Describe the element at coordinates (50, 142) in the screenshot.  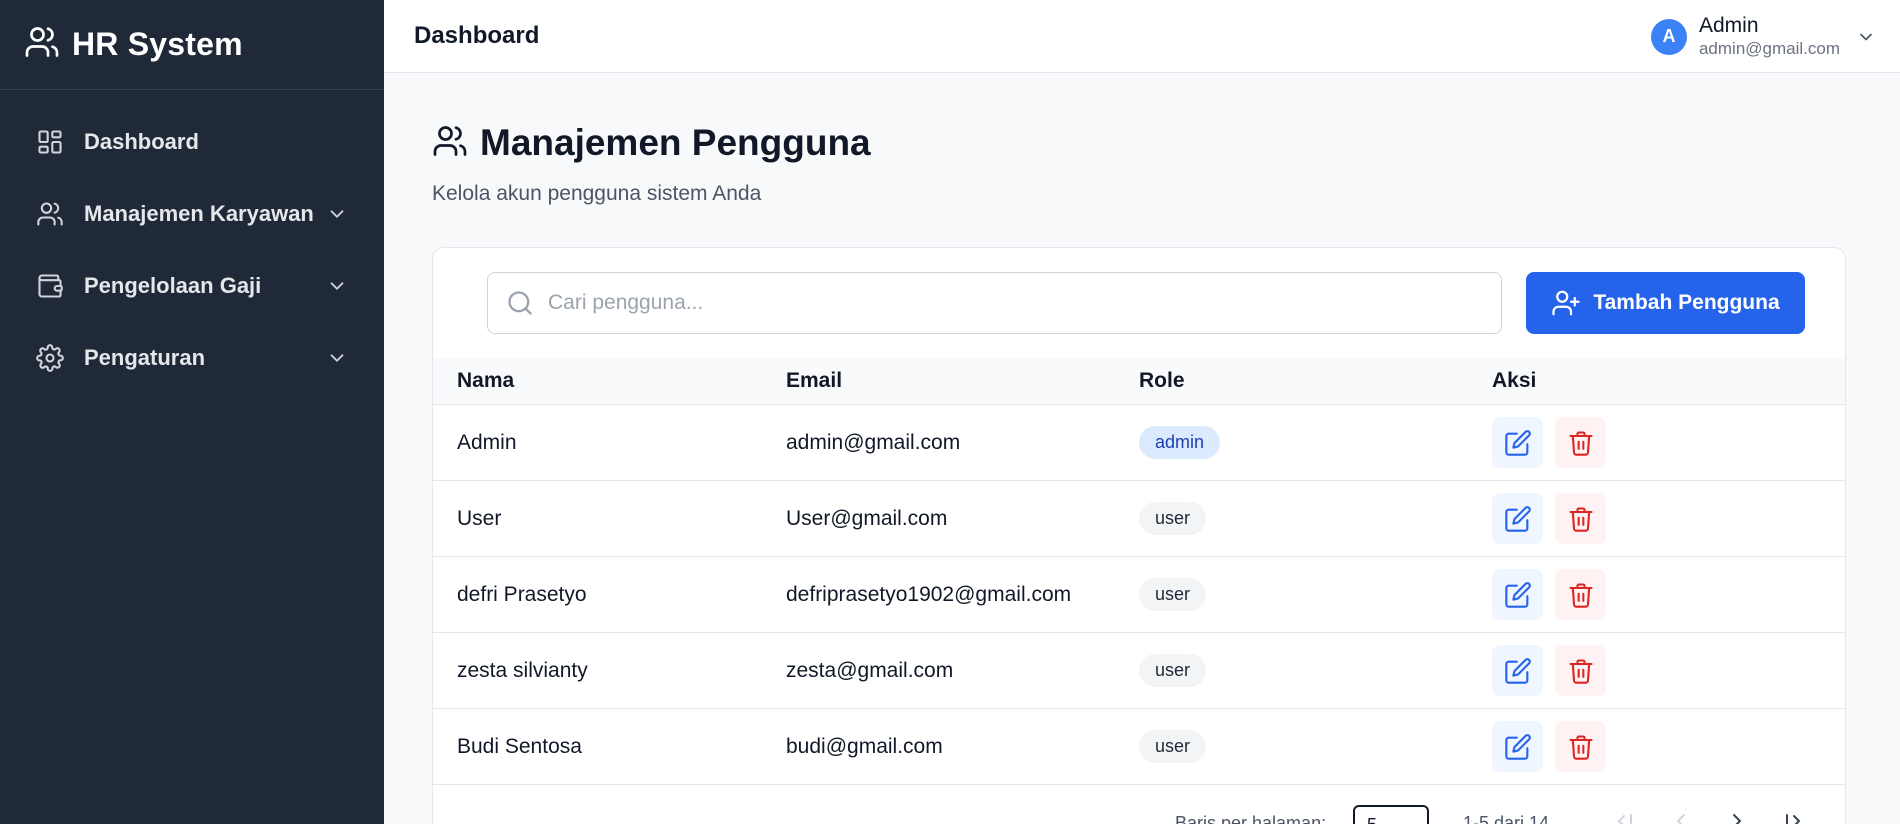
I see `dashboard-icon` at that location.